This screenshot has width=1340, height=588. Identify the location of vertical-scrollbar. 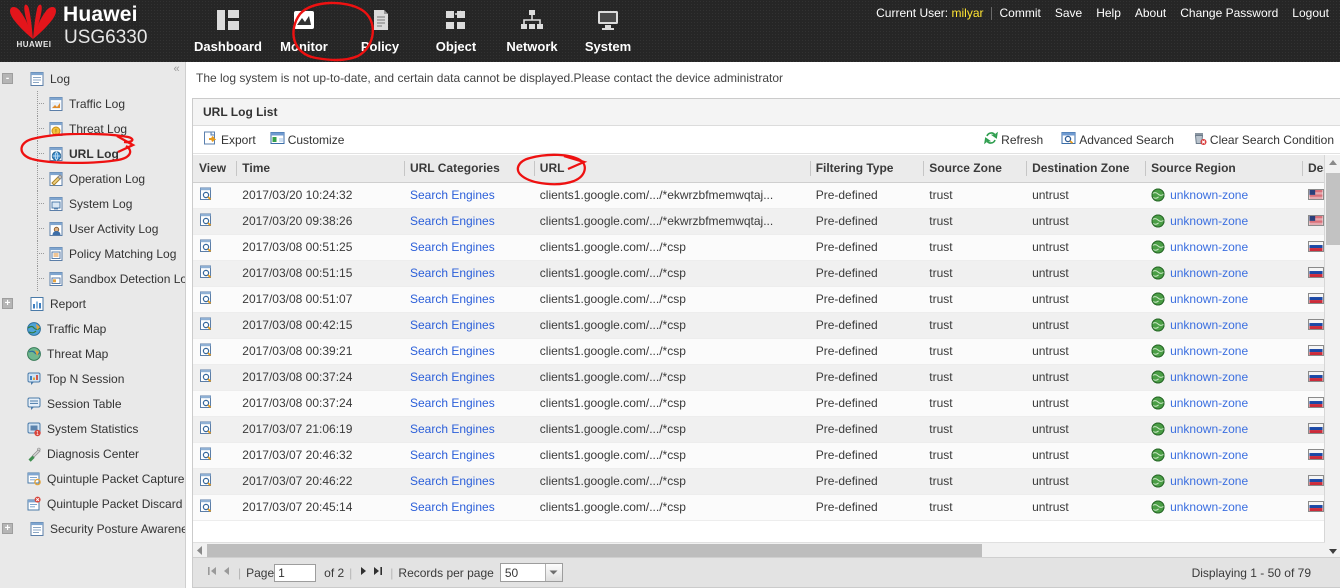
(1332, 357).